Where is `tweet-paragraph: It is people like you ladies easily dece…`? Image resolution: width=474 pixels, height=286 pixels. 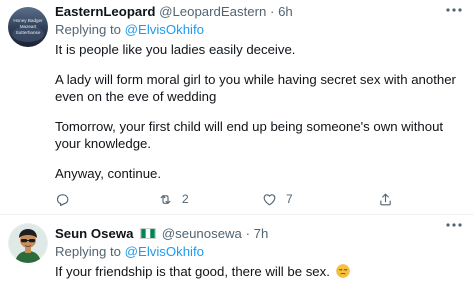
tweet-paragraph: It is people like you ladies easily dece… is located at coordinates (175, 49).